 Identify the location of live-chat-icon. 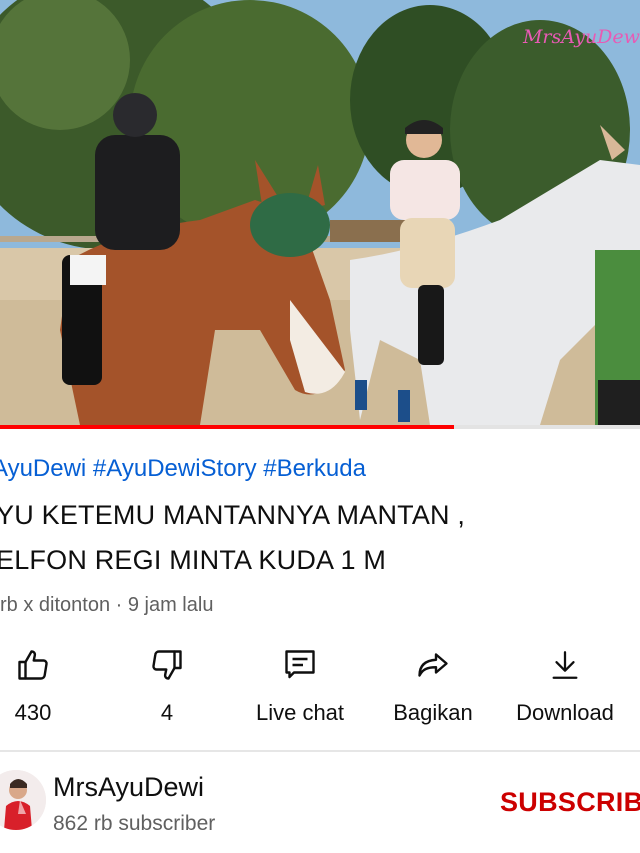
(300, 664).